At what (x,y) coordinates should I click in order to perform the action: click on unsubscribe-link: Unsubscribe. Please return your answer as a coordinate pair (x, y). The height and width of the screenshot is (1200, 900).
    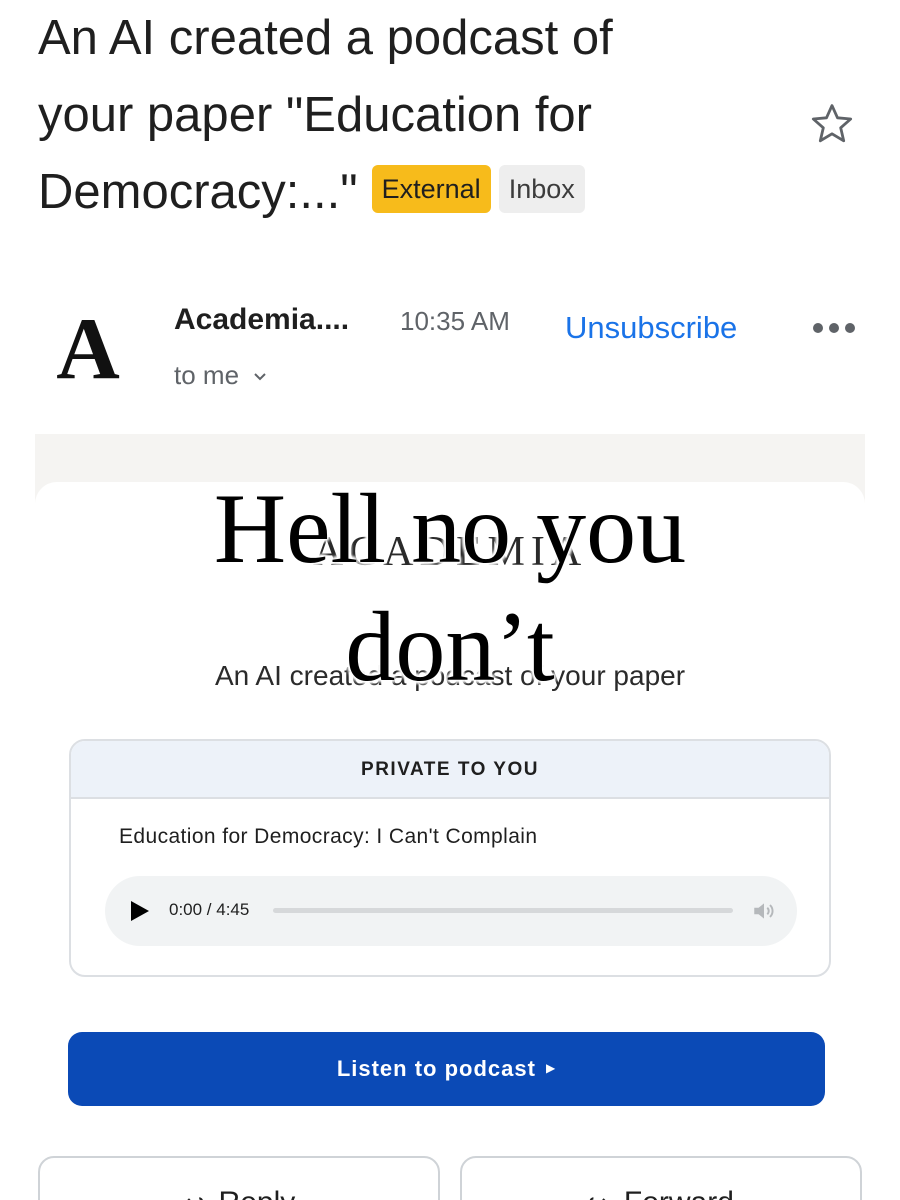
    Looking at the image, I should click on (651, 328).